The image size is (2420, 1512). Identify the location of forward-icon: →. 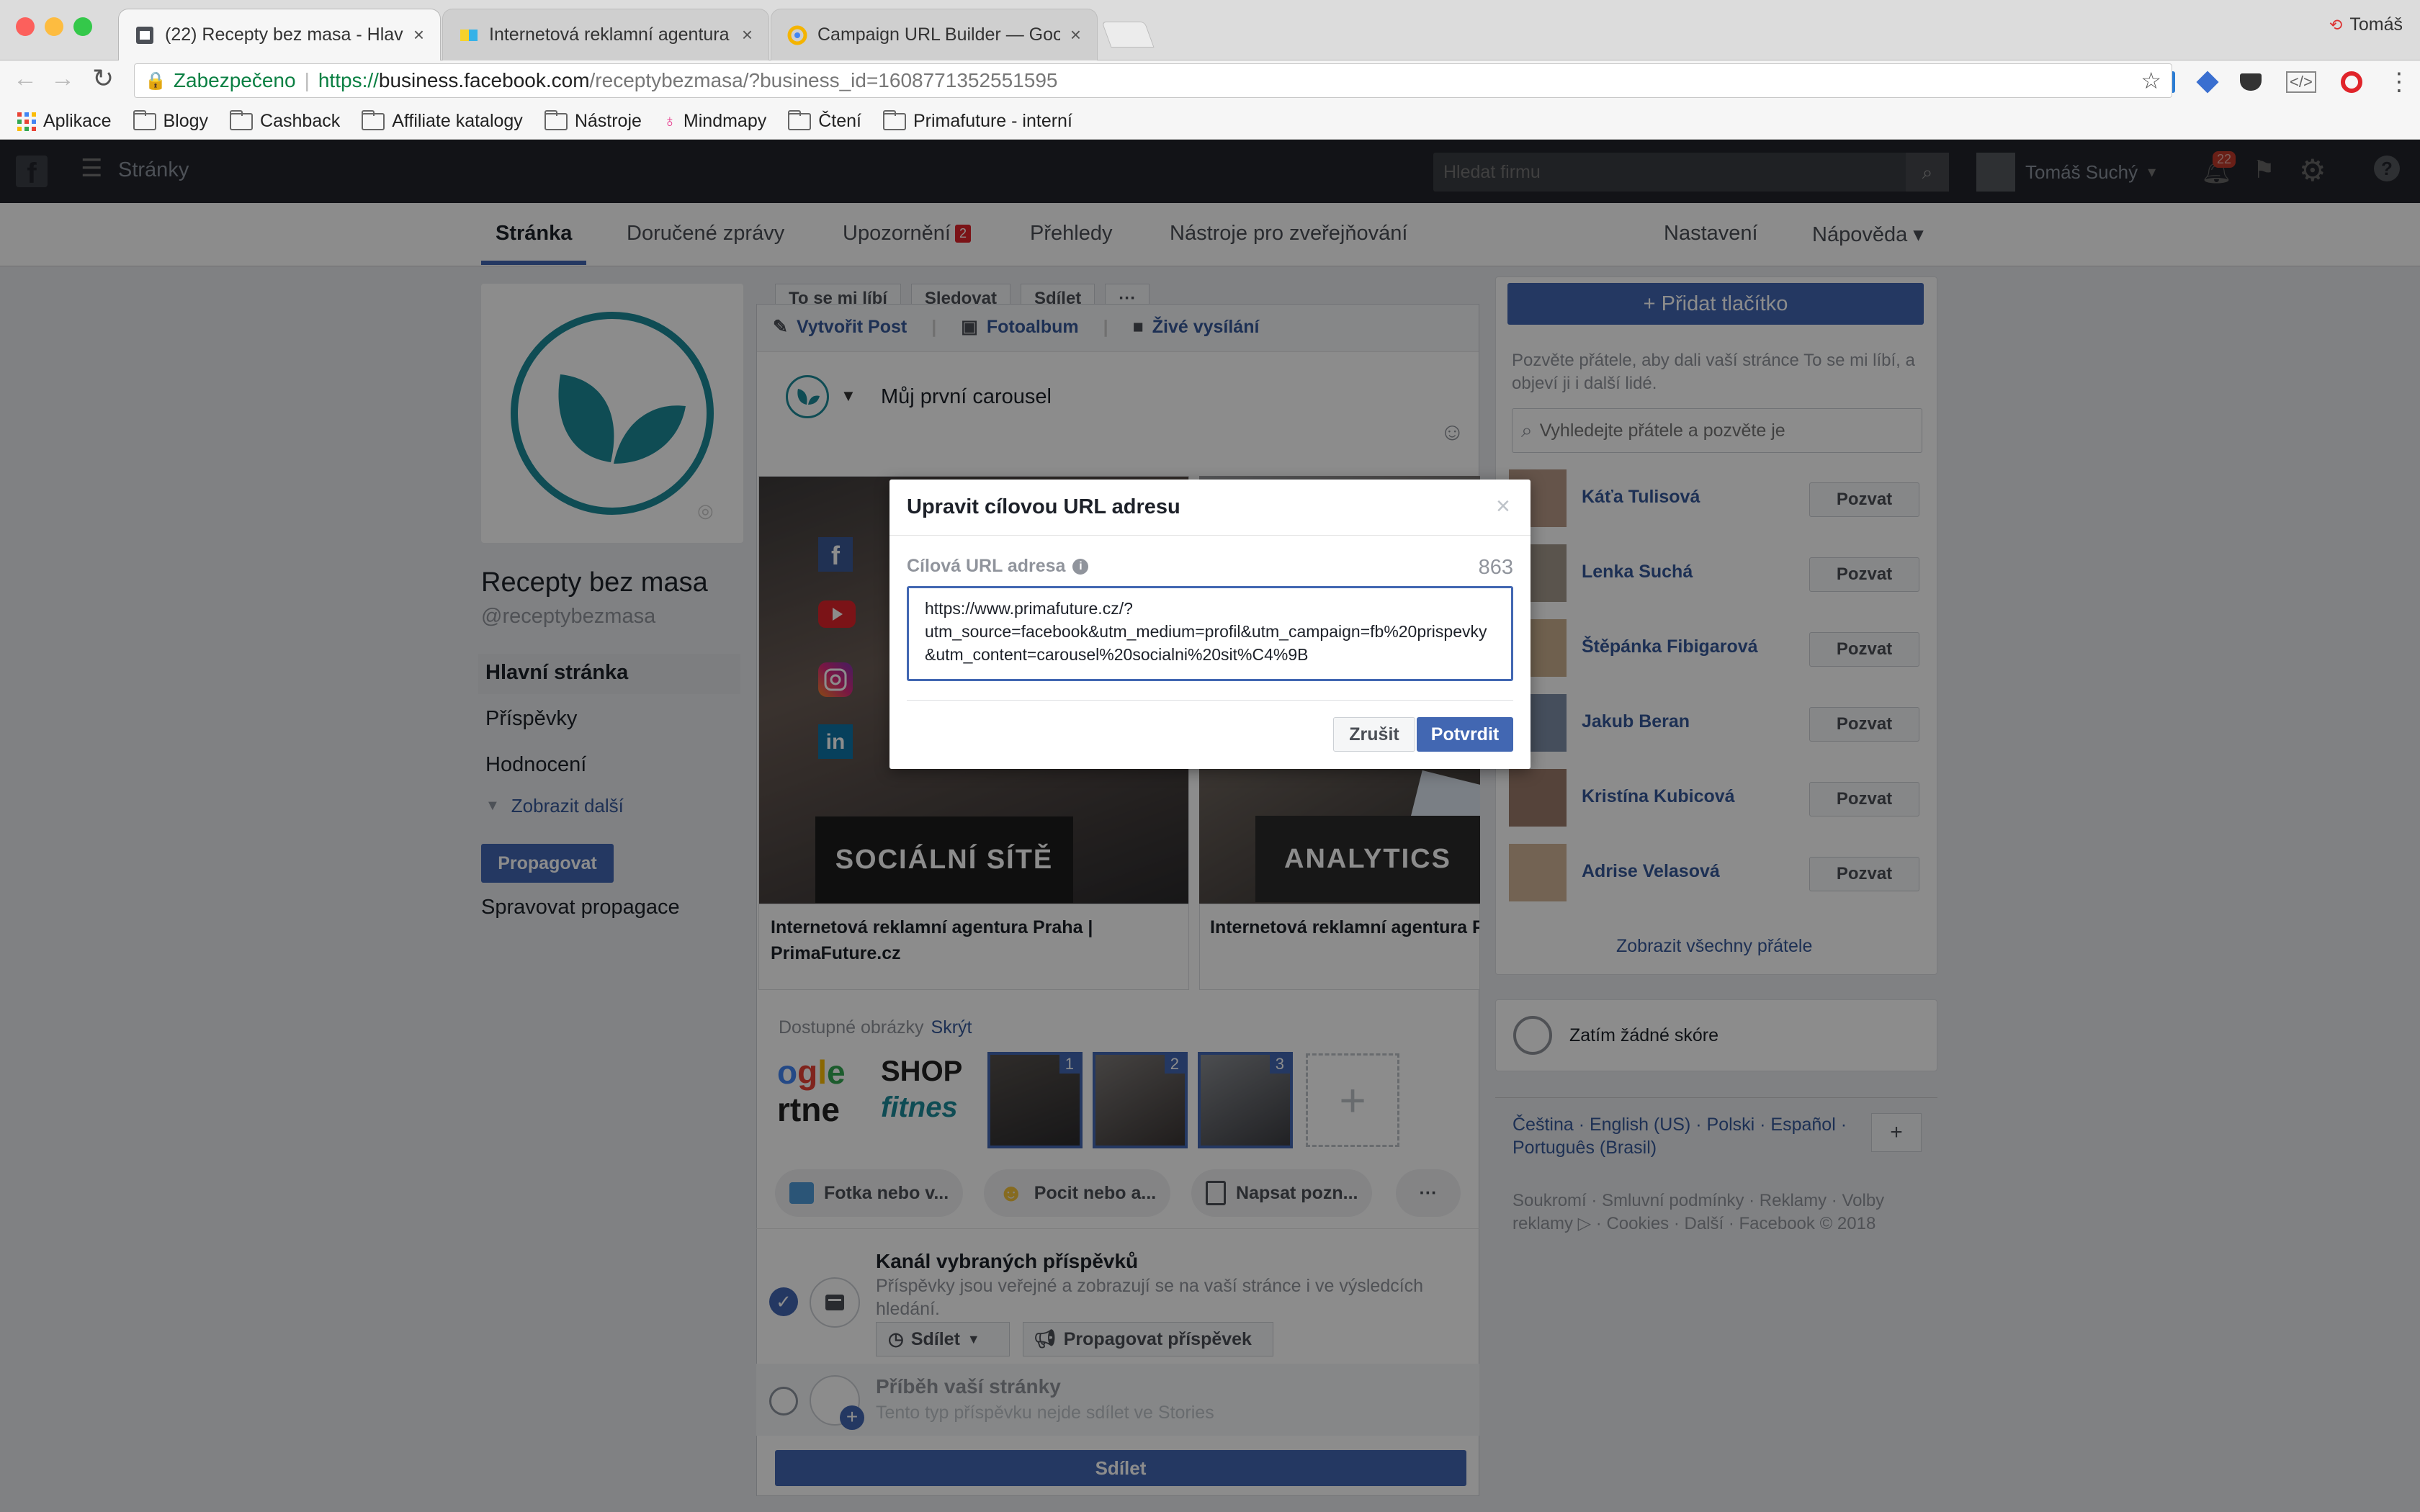
(62, 79).